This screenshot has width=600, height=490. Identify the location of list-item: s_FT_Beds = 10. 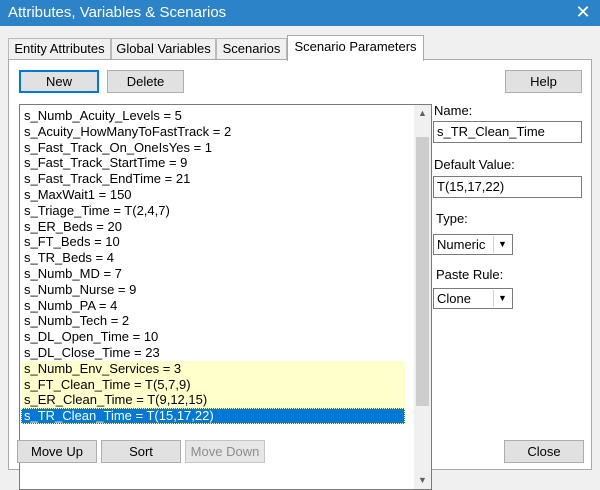
(213, 242).